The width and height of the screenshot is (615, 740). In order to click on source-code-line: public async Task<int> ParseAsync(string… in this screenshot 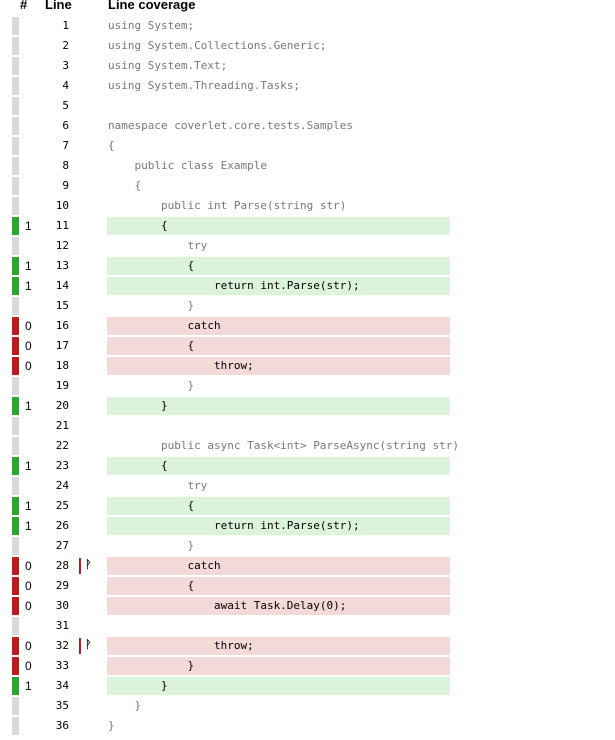, I will do `click(283, 445)`.